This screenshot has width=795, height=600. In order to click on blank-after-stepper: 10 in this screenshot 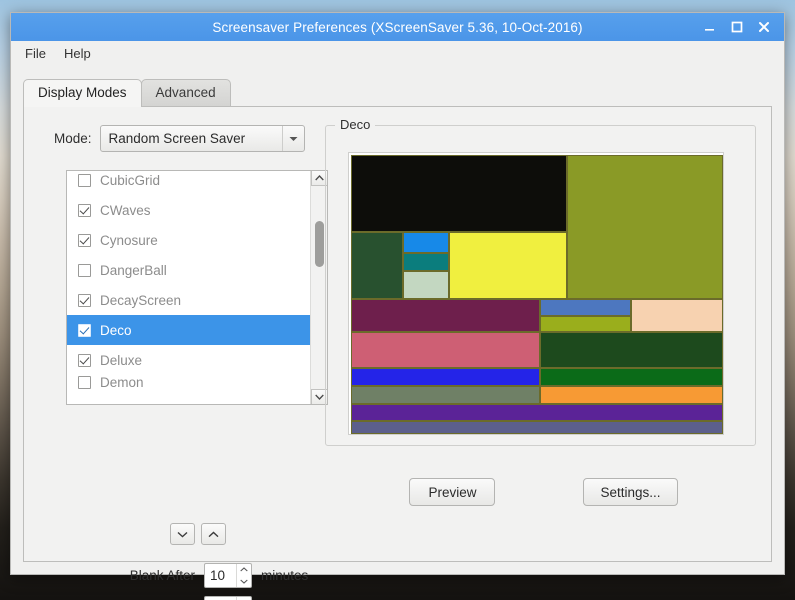, I will do `click(228, 575)`.